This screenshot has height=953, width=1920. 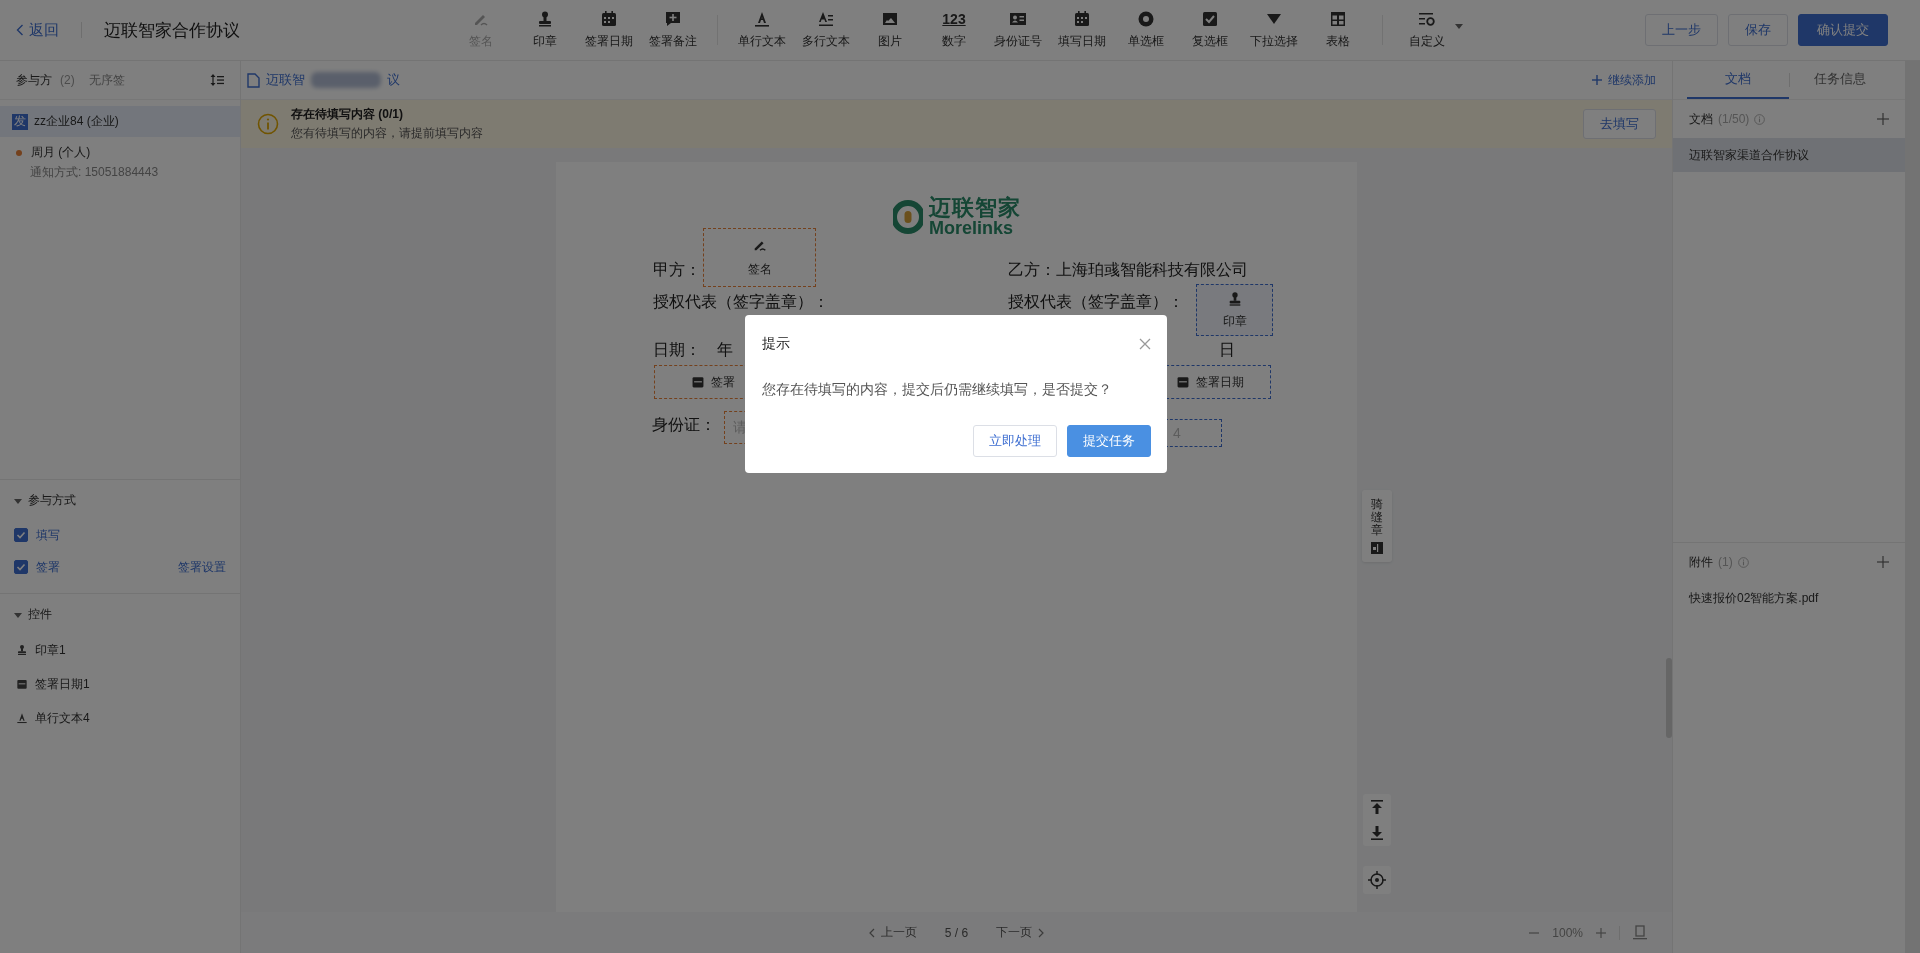 I want to click on document-text: 乙方：上海珀彧智能科技有限公司, so click(x=1128, y=270).